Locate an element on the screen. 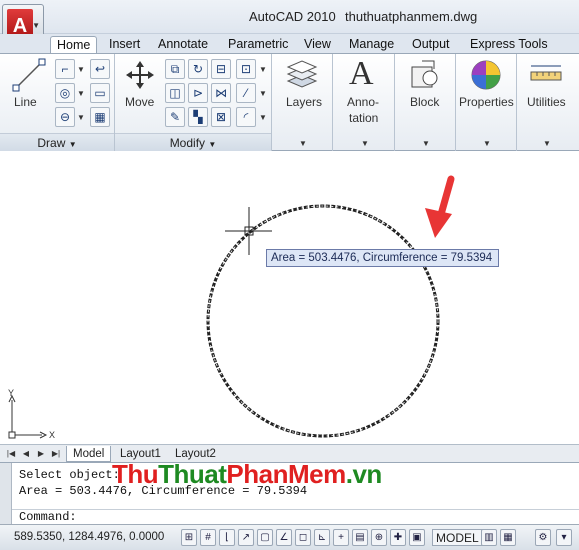  tab-view: View is located at coordinates (317, 45).